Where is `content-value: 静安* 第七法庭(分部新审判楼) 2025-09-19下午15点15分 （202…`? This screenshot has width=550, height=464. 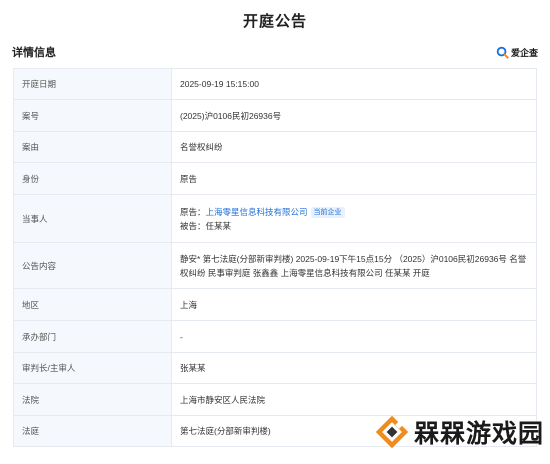 content-value: 静安* 第七法庭(分部新审判楼) 2025-09-19下午15点15分 （202… is located at coordinates (354, 265).